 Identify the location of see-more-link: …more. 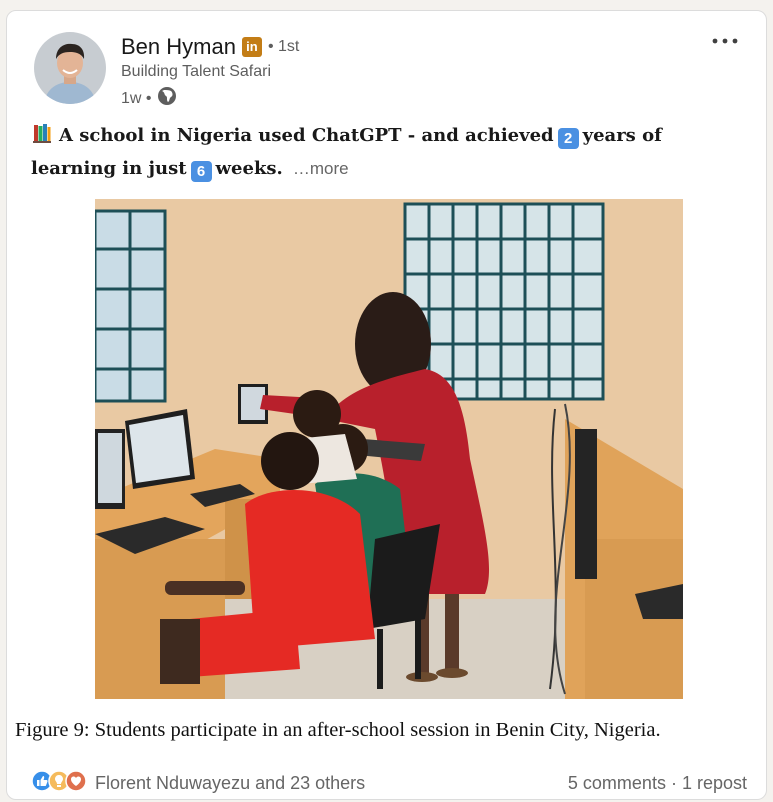
(321, 168).